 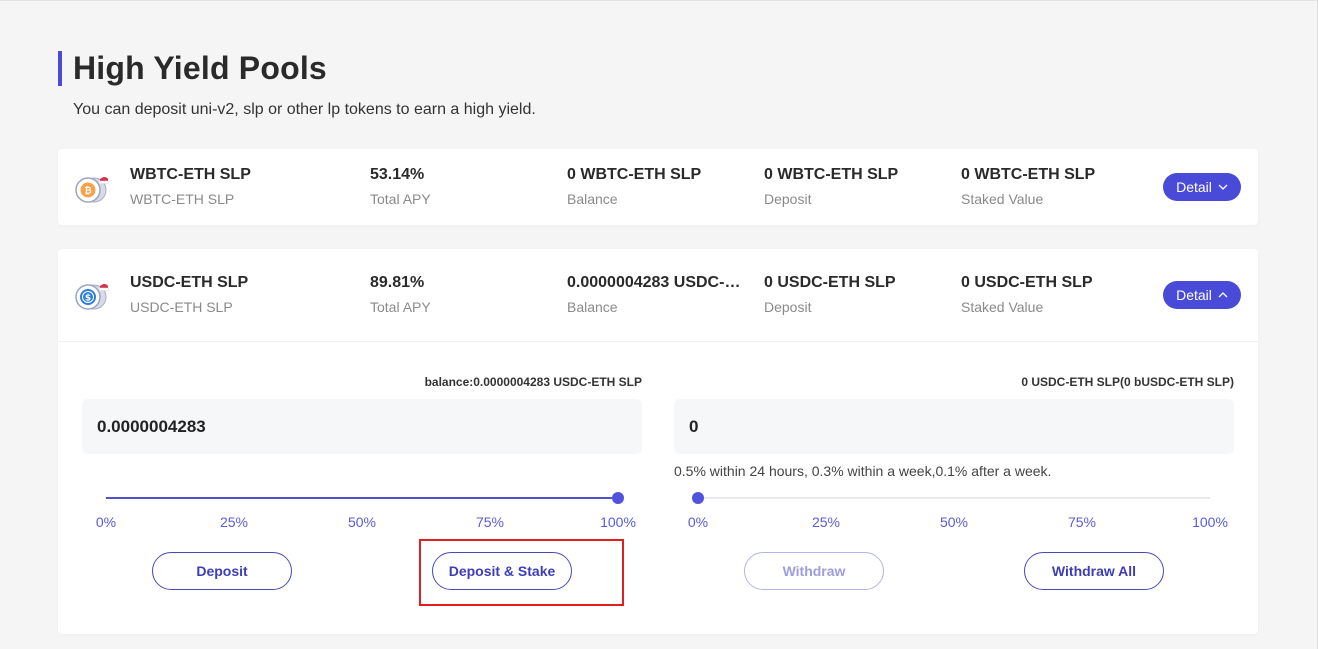 What do you see at coordinates (92, 190) in the screenshot?
I see `wbtc-eth-token-icon: ₿` at bounding box center [92, 190].